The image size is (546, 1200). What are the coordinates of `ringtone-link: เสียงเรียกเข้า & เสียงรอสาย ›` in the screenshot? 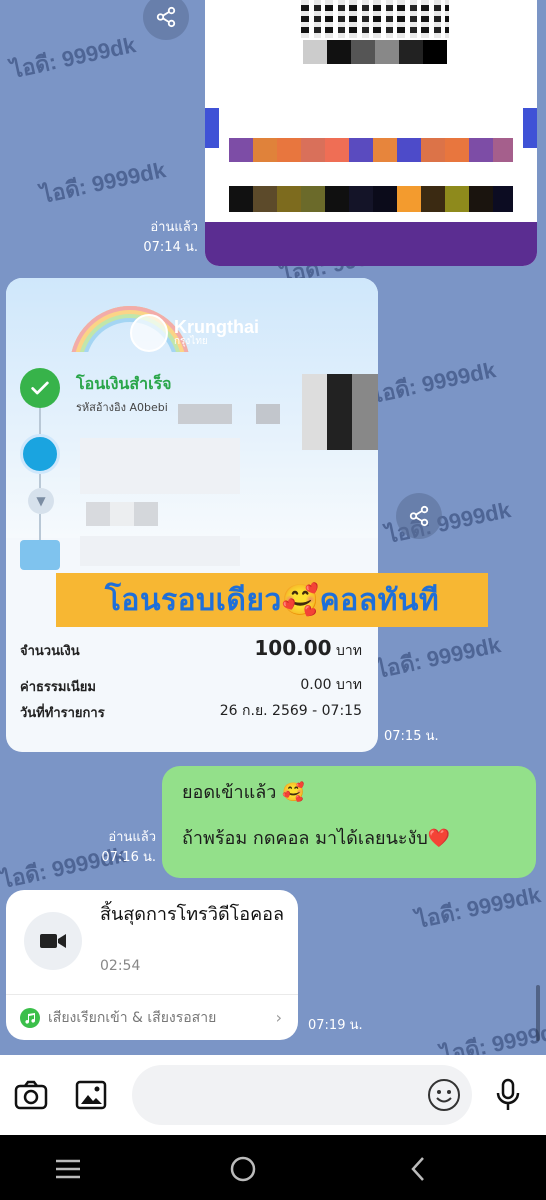 It's located at (152, 1017).